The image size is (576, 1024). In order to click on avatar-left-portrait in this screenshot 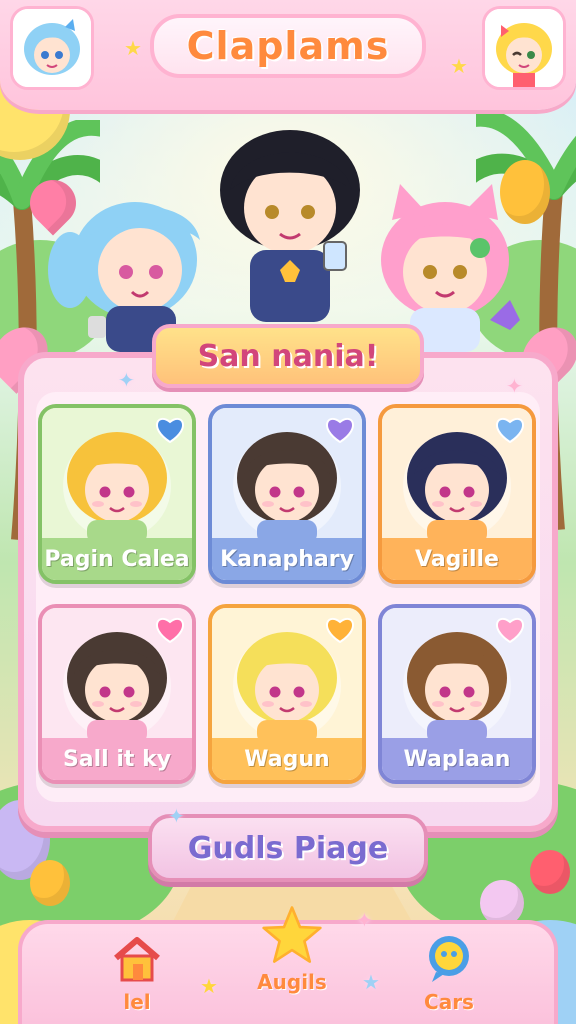, I will do `click(52, 48)`.